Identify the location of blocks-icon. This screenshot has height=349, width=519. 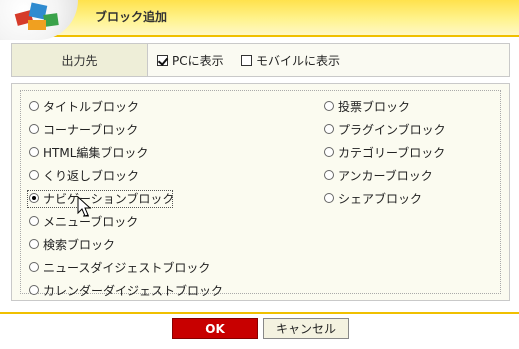
(39, 20).